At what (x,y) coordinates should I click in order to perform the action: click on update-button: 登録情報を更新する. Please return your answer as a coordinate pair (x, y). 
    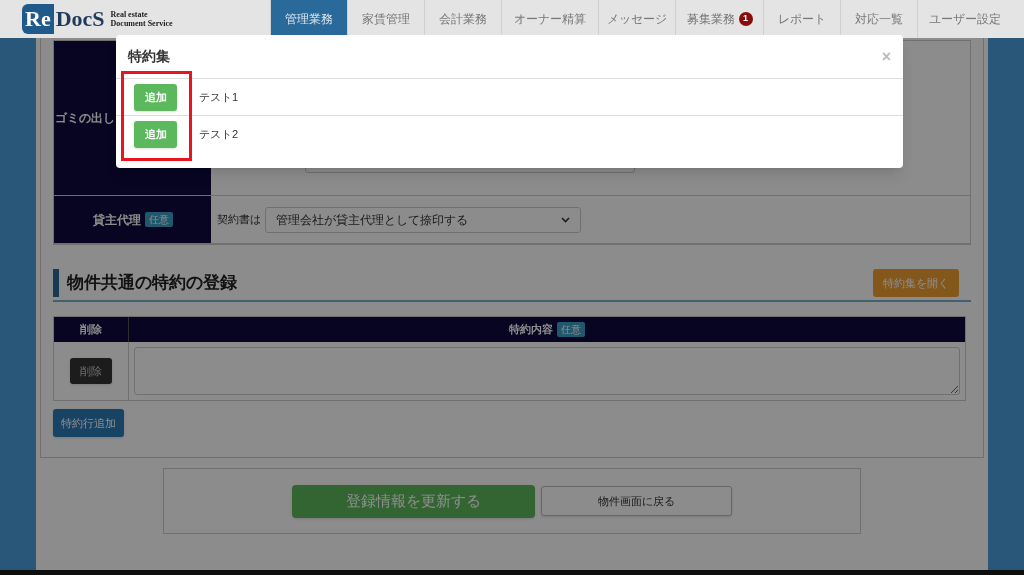
    Looking at the image, I should click on (413, 501).